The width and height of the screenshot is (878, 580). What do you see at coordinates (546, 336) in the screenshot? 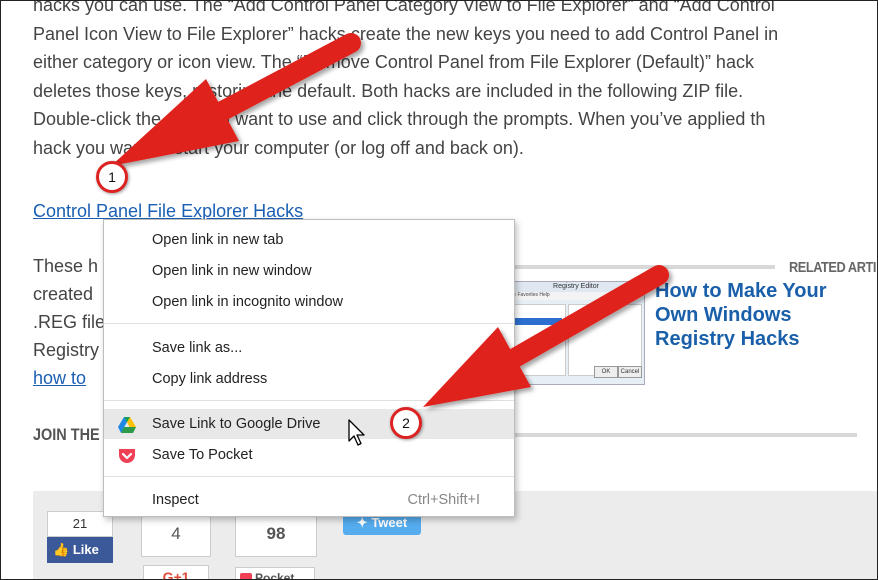
I see `arrow-2-icon` at bounding box center [546, 336].